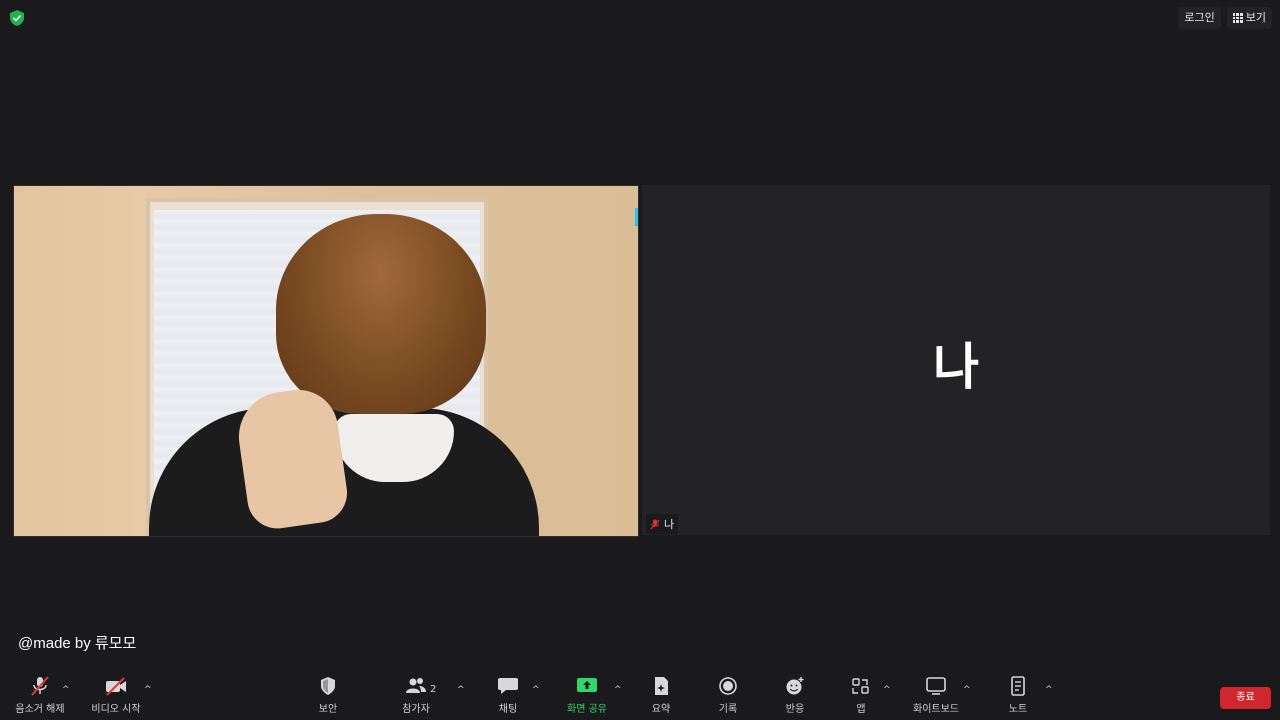 The image size is (1280, 720). I want to click on share-screen-button: 화면 공유, so click(587, 695).